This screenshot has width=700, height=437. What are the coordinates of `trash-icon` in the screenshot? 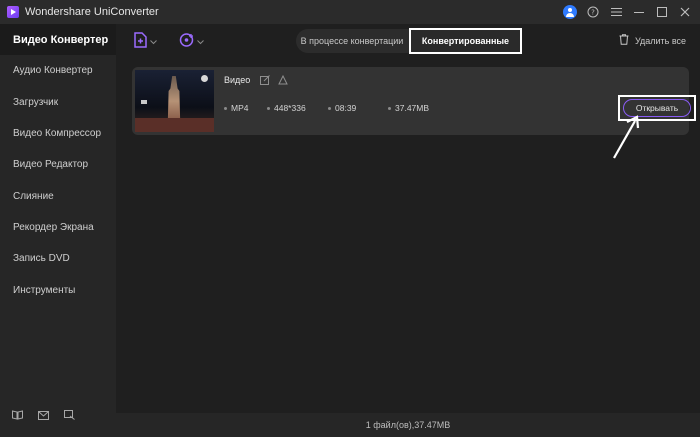 It's located at (624, 40).